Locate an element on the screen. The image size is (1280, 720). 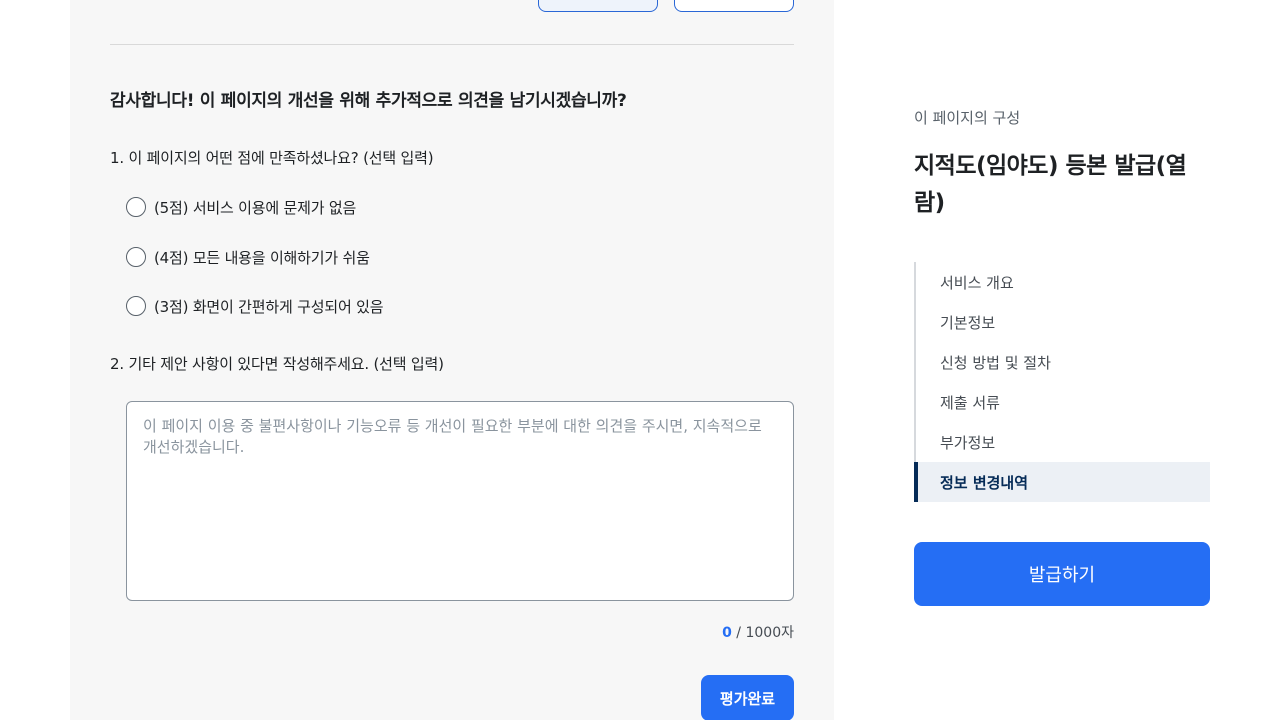
comment-textarea-container is located at coordinates (460, 501).